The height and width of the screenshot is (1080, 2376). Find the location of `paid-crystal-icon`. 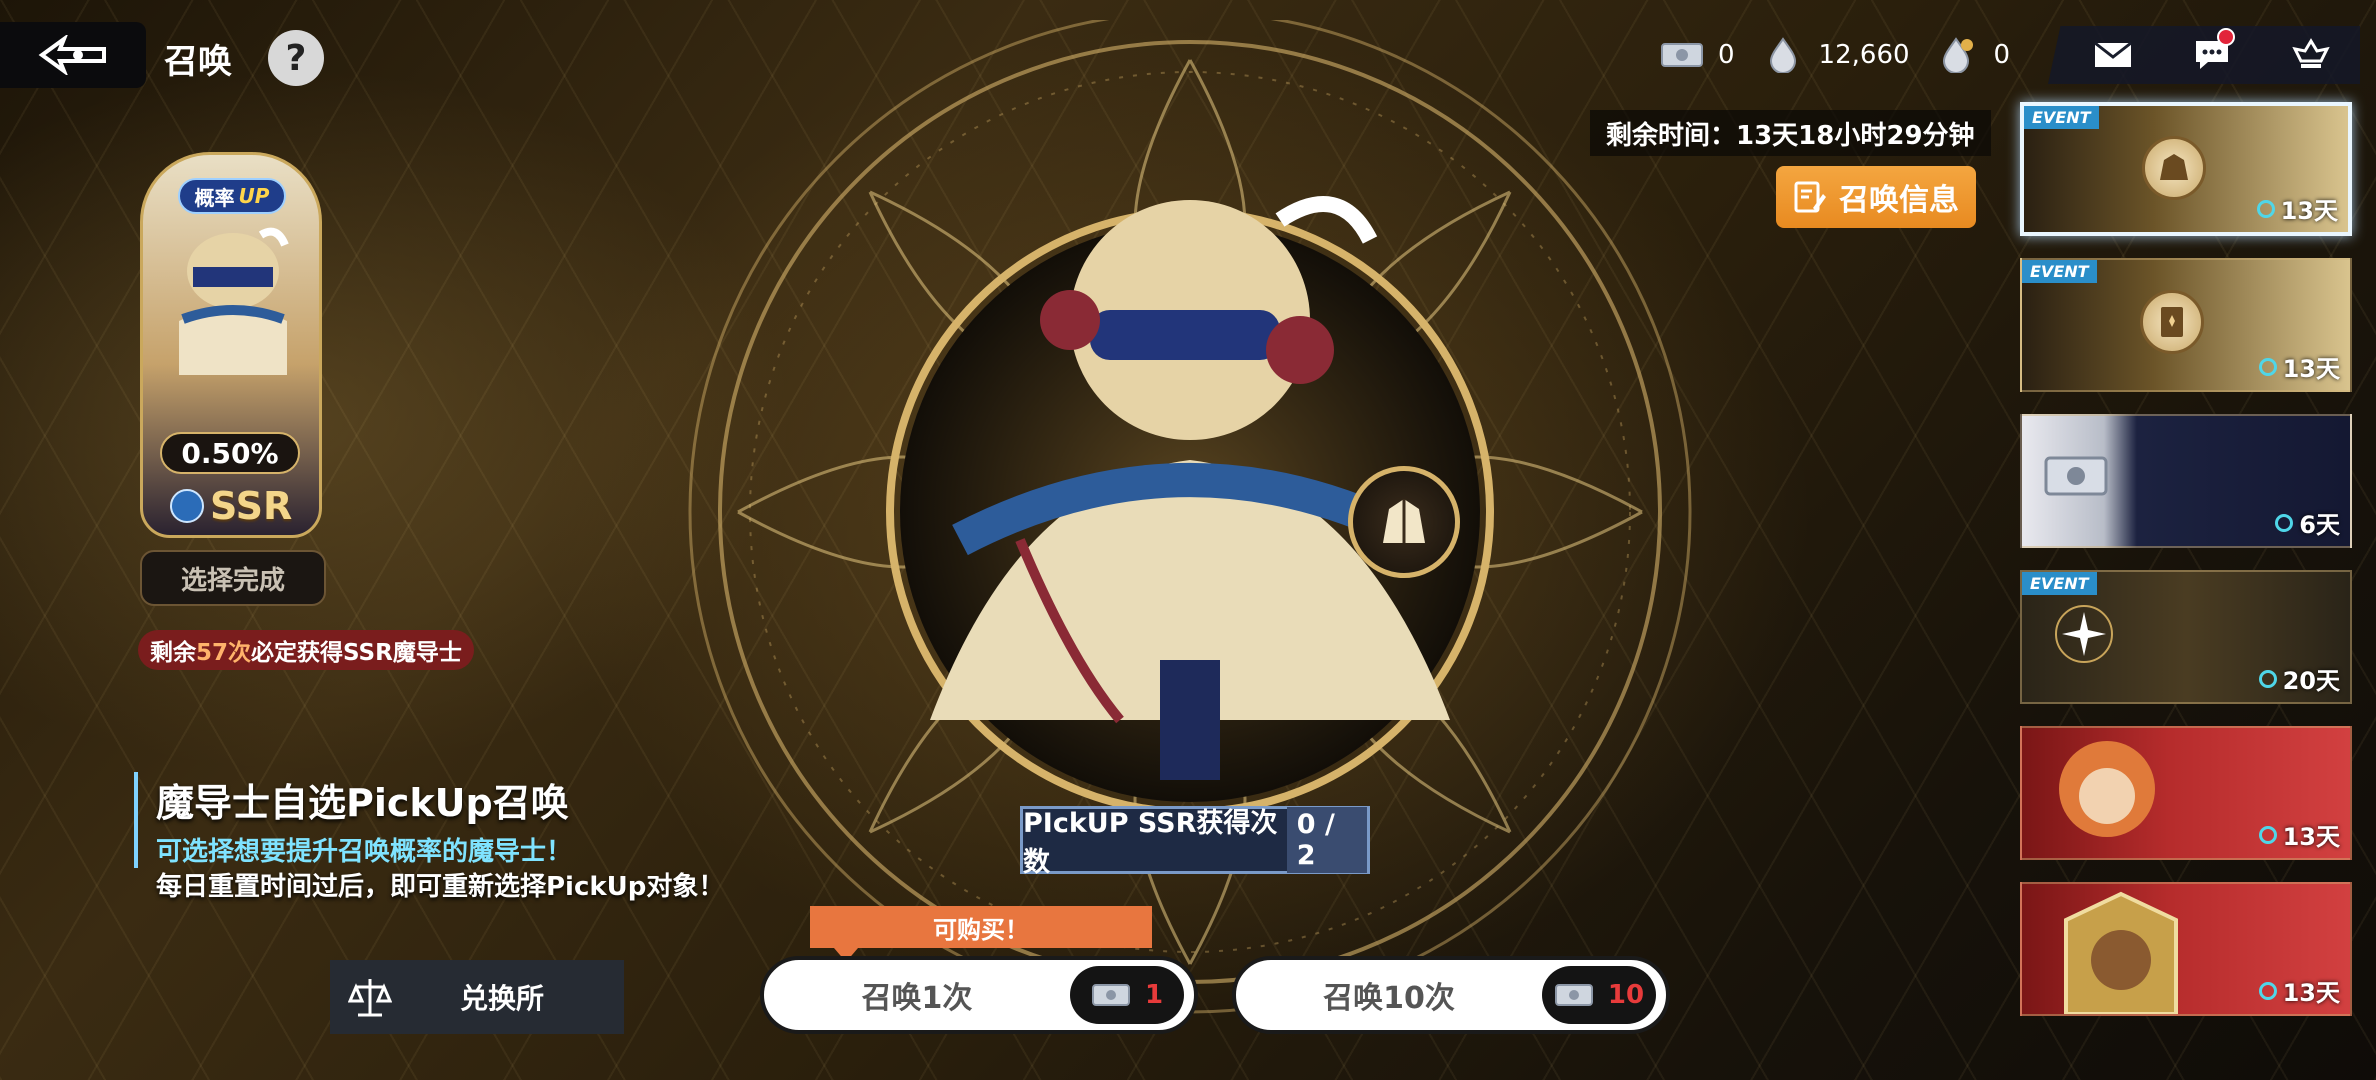

paid-crystal-icon is located at coordinates (1958, 55).